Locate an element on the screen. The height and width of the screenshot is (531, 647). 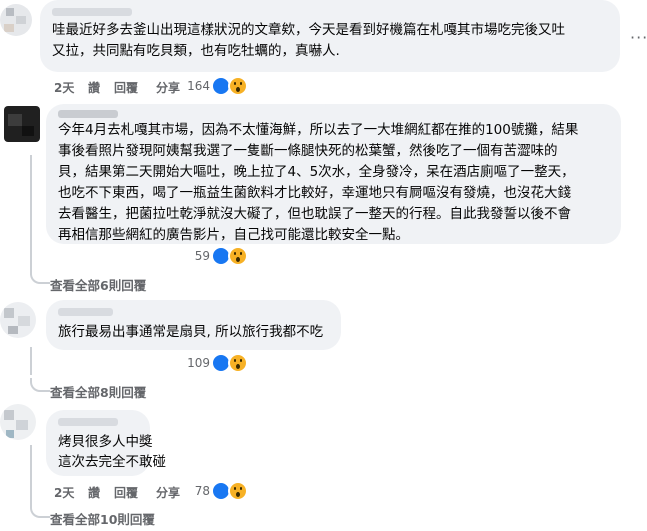
comment-bubble: 旅行最易出事通常是扇貝, 所以旅行我都不吃 is located at coordinates (193, 325).